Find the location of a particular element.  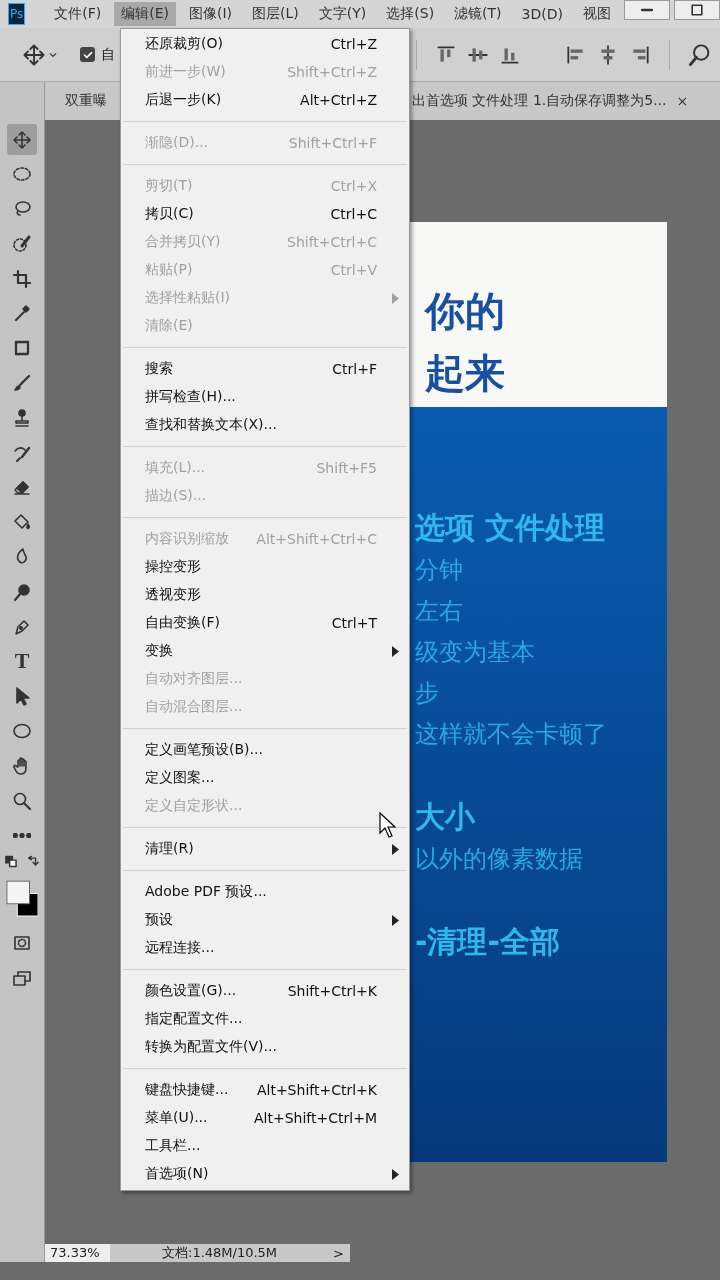

poster-text: 级变为基本 is located at coordinates (474, 652).